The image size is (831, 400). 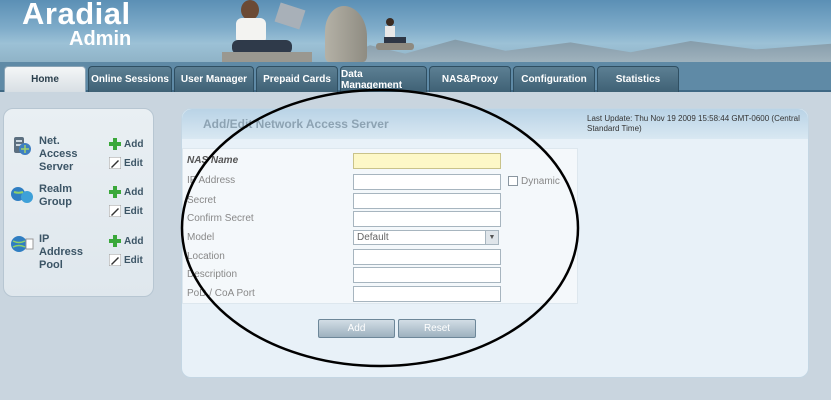 I want to click on description-label: Description, so click(x=212, y=274).